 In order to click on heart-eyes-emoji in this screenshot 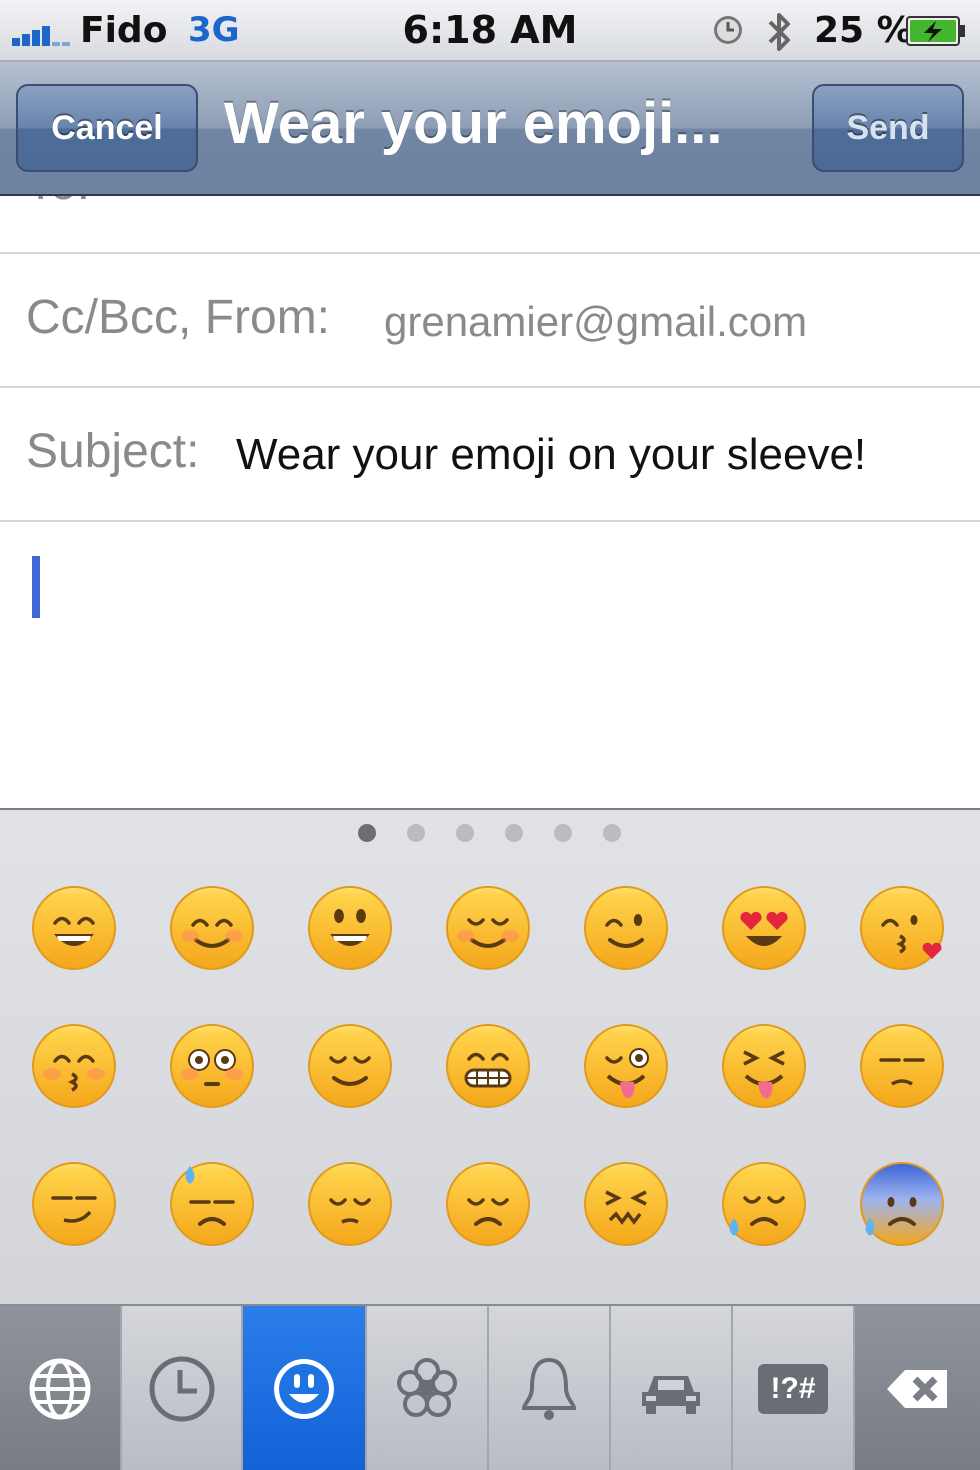, I will do `click(764, 928)`.